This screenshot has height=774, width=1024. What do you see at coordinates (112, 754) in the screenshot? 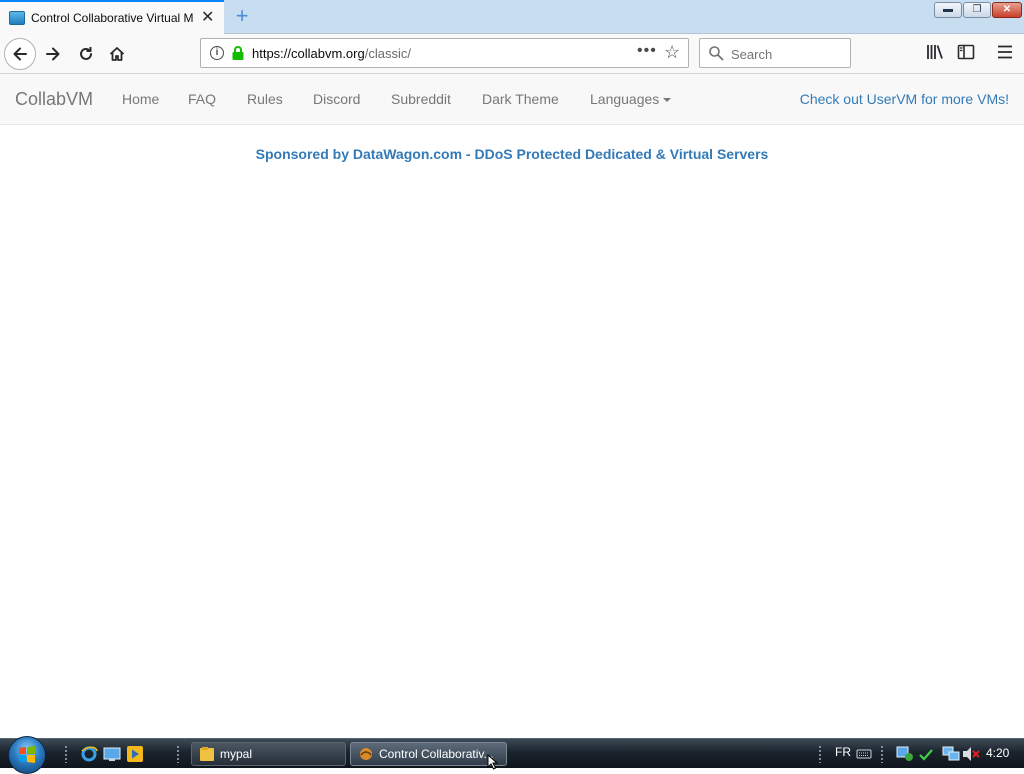
I see `show-desktop-icon` at bounding box center [112, 754].